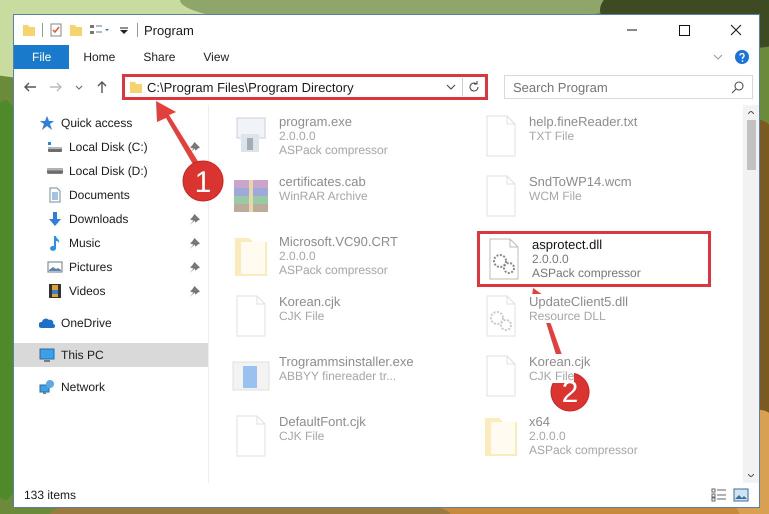 This screenshot has width=769, height=514. Describe the element at coordinates (99, 57) in the screenshot. I see `ribbon-tab: Home` at that location.